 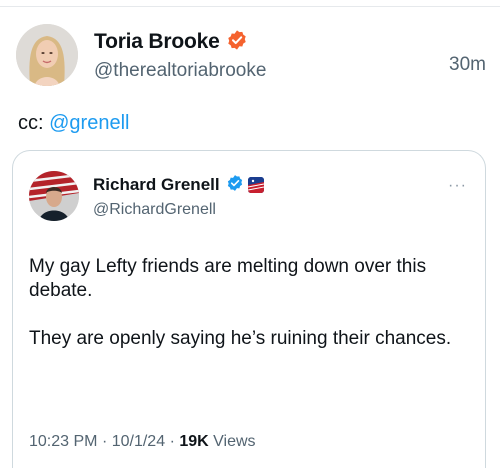 What do you see at coordinates (157, 42) in the screenshot?
I see `author-name: Toria Brooke` at bounding box center [157, 42].